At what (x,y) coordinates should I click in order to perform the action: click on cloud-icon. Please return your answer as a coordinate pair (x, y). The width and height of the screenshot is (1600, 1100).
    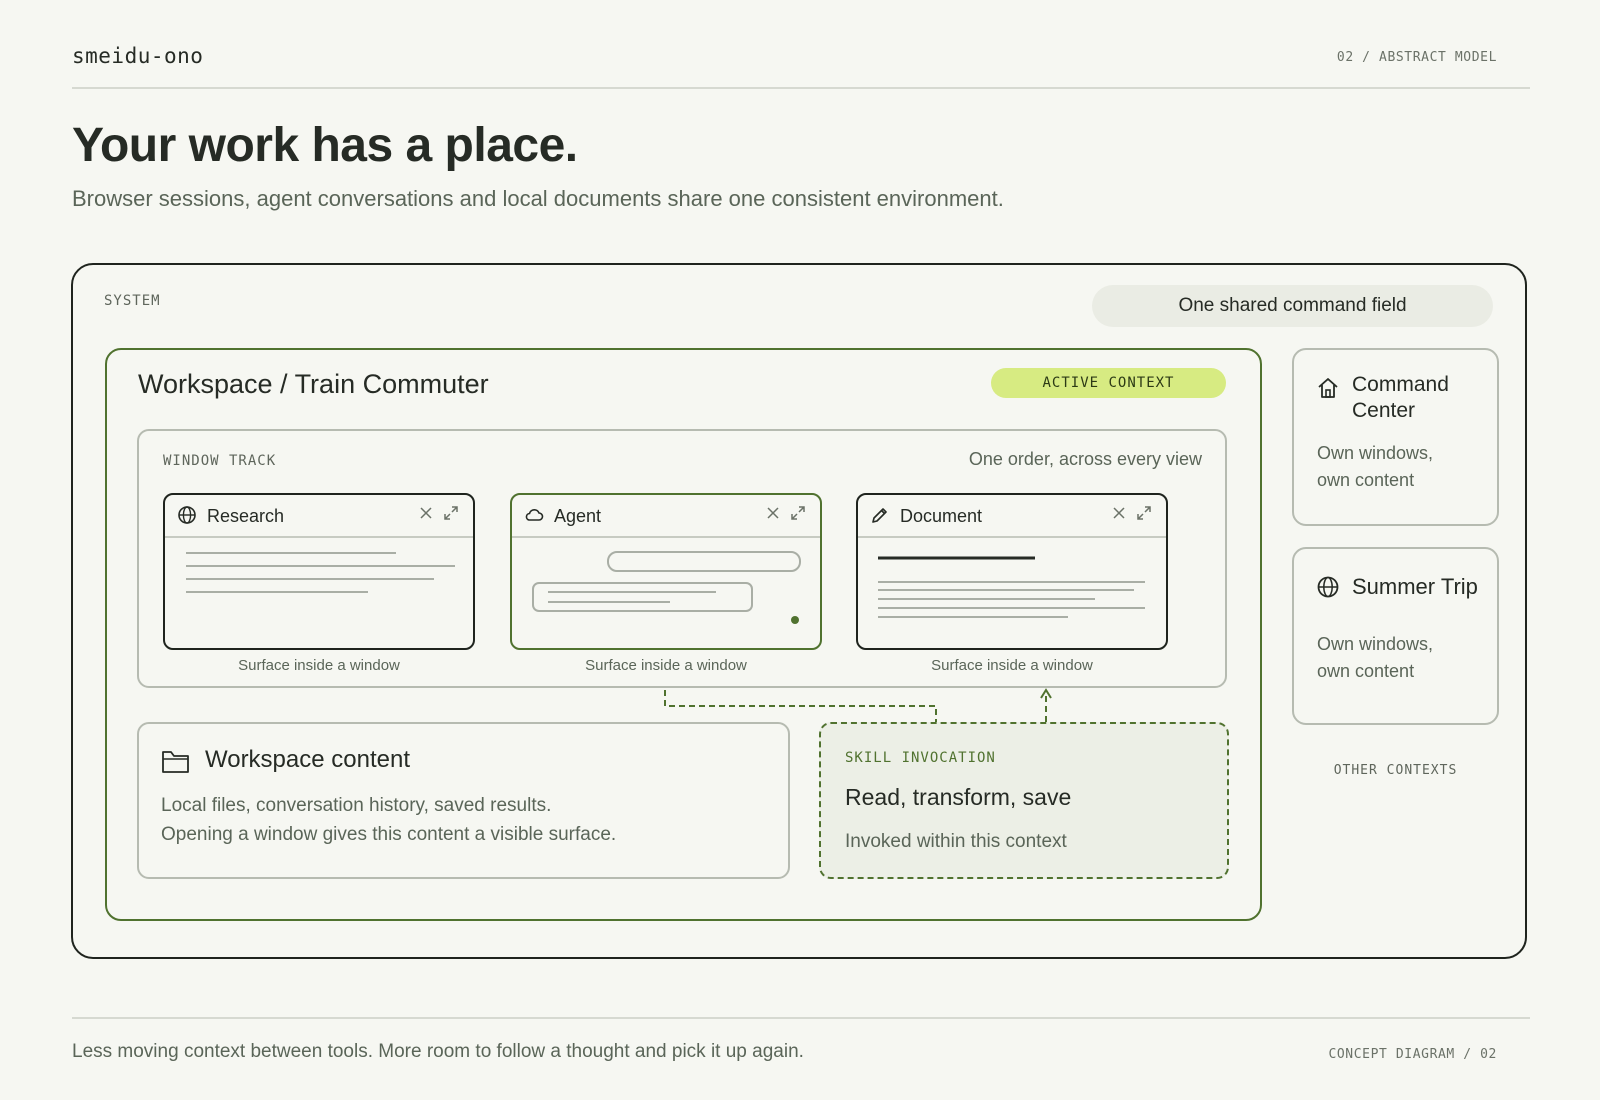
    Looking at the image, I should click on (534, 515).